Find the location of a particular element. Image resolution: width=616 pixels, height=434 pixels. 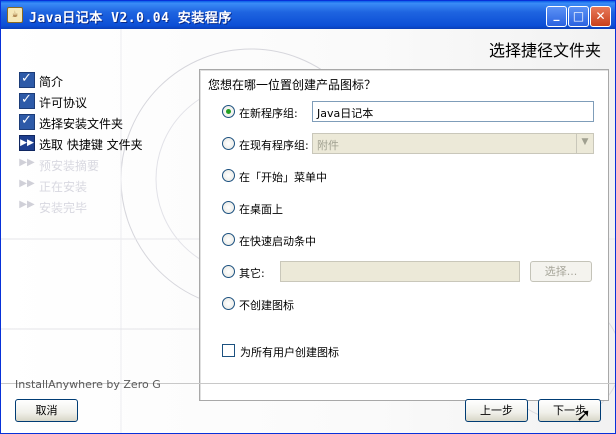

other-path-input is located at coordinates (400, 271).